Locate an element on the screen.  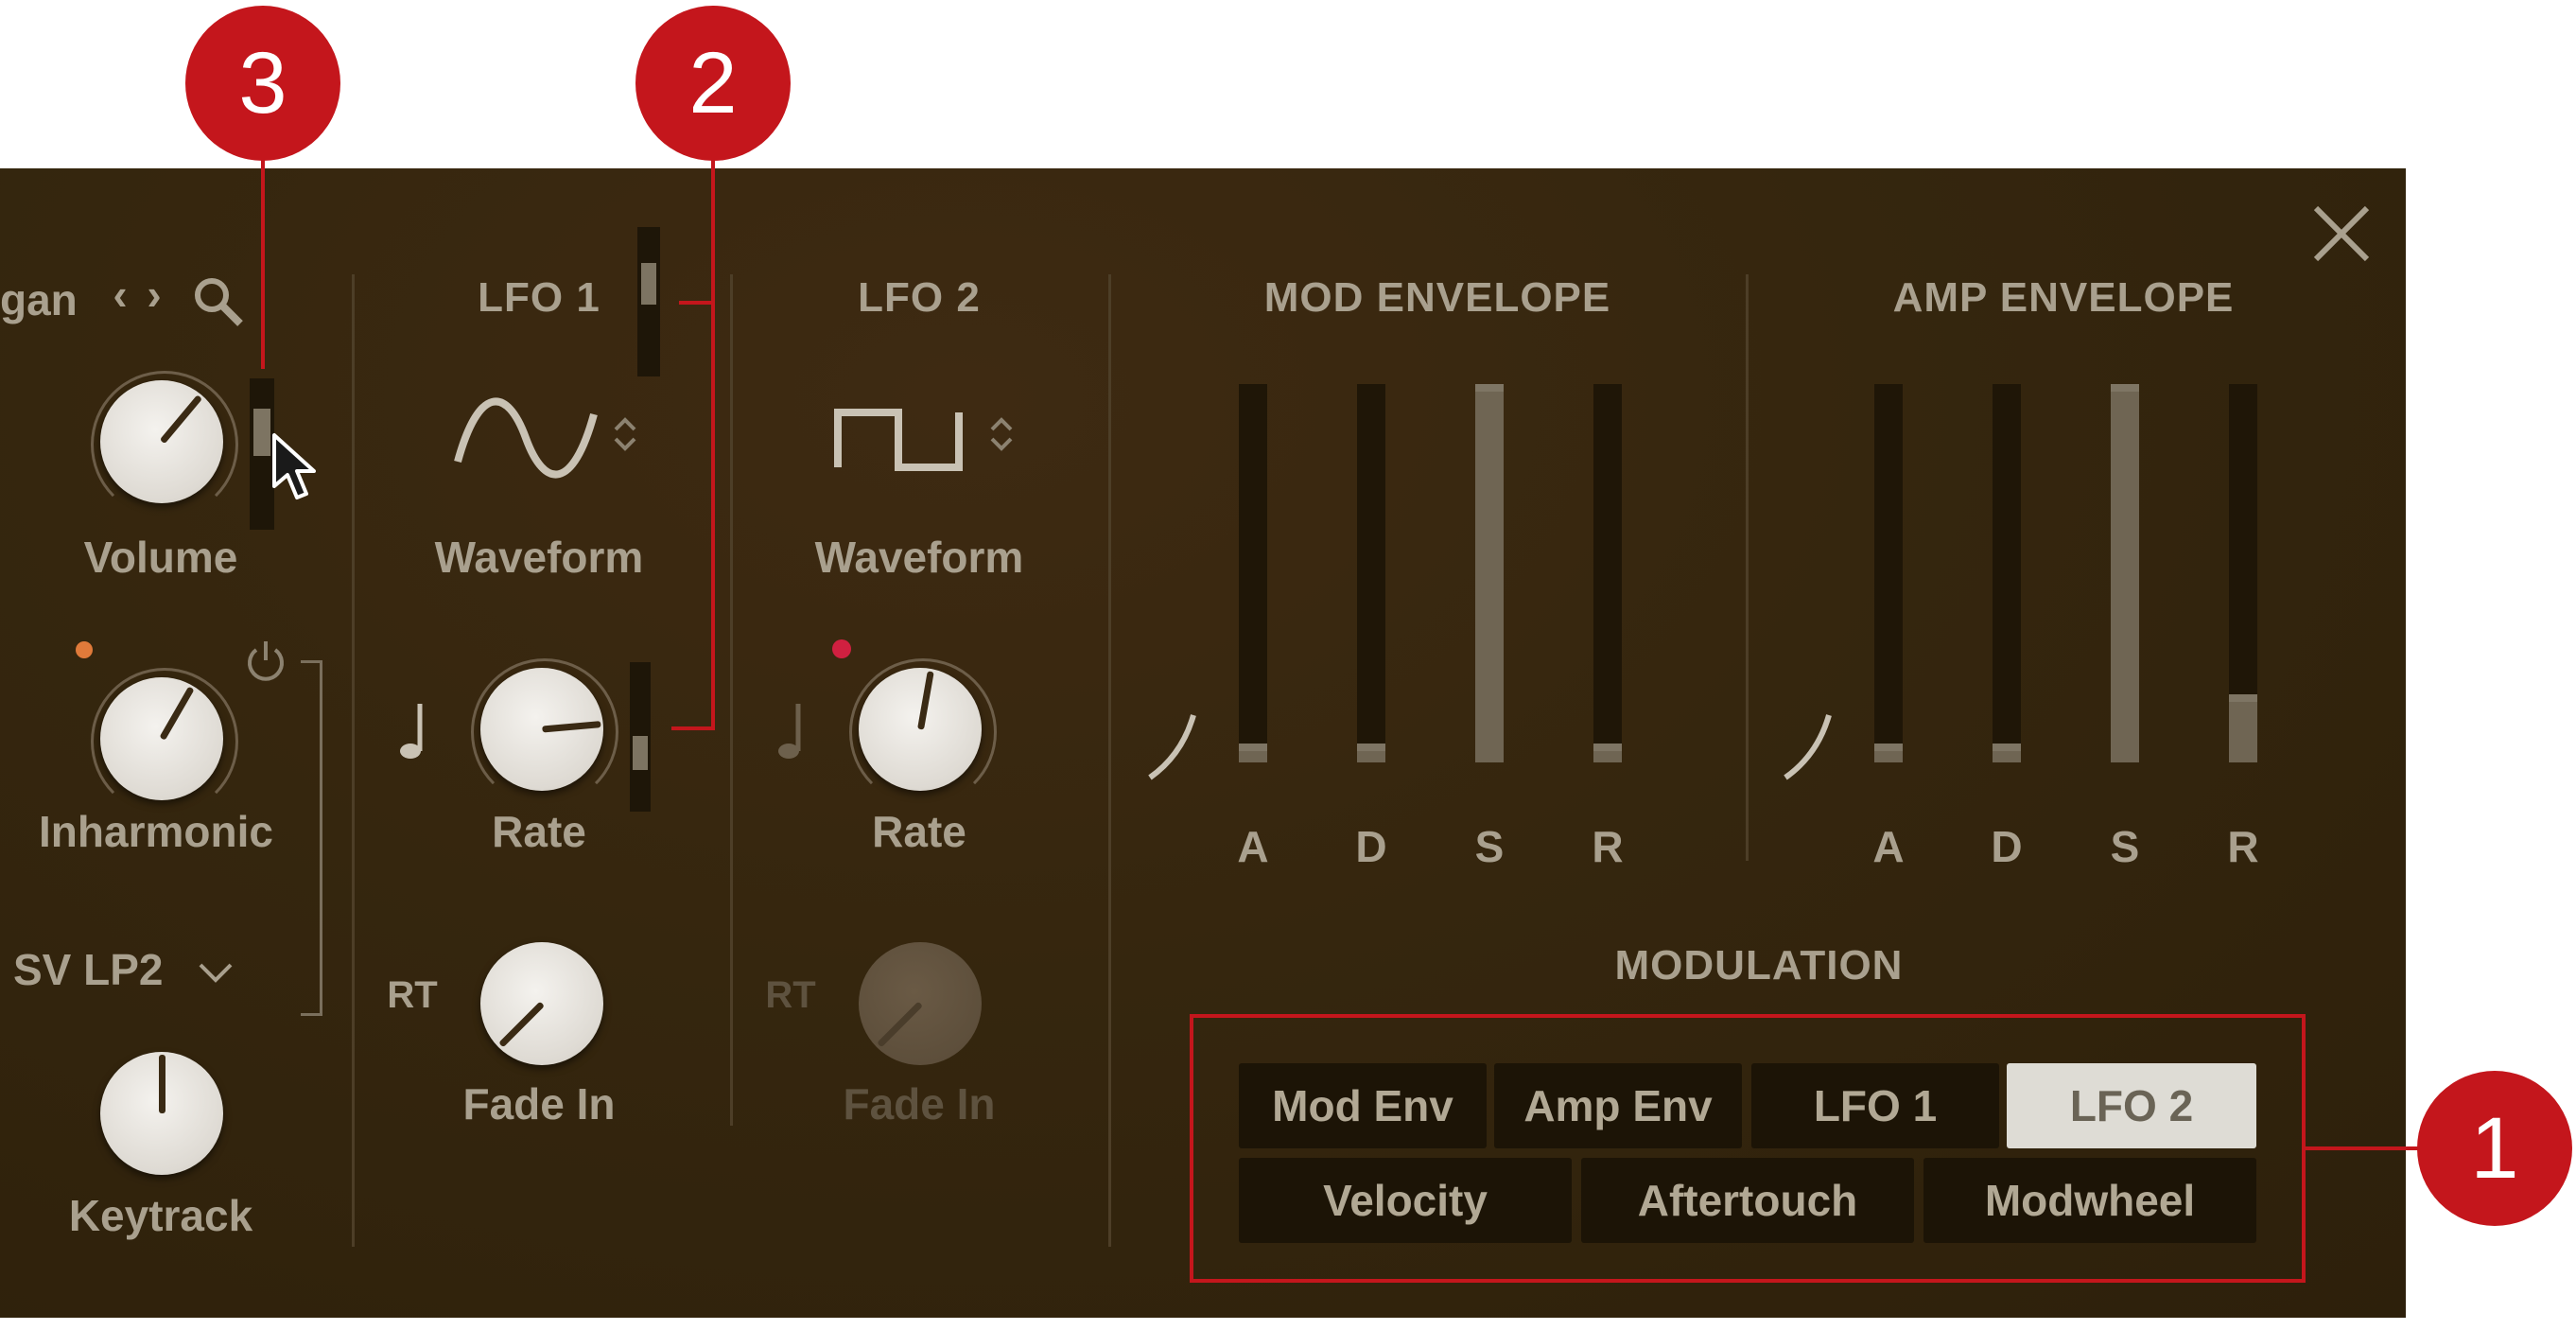
volume-knob is located at coordinates (161, 441).